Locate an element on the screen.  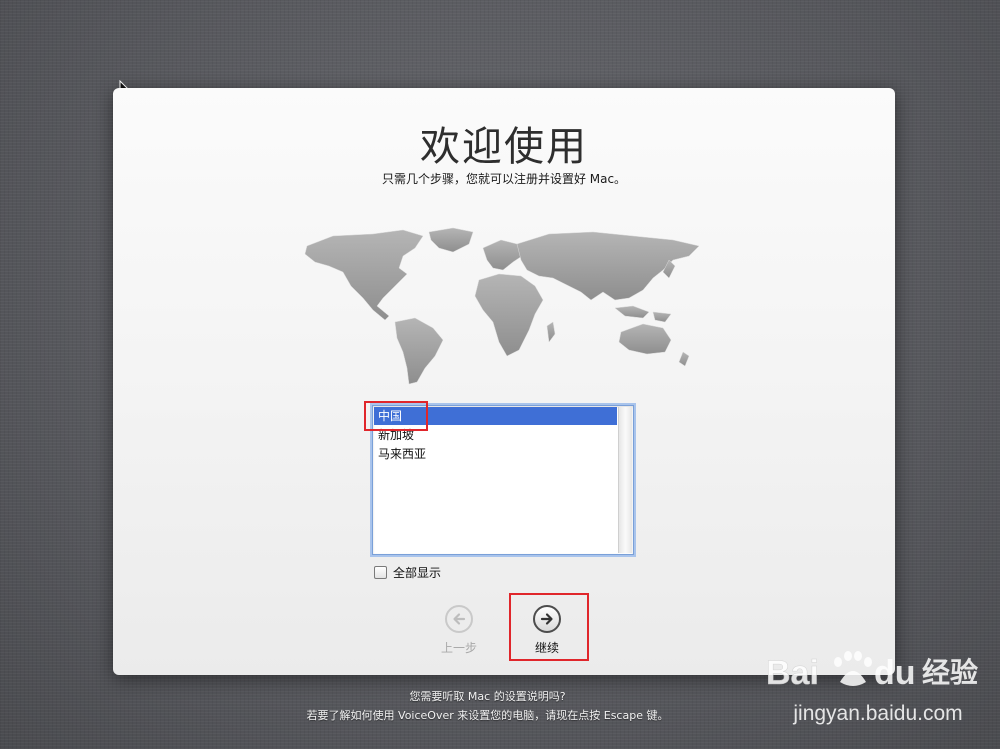
baidu-watermark: Bai du 经验 jingyan.baidu.com is located at coordinates (878, 690).